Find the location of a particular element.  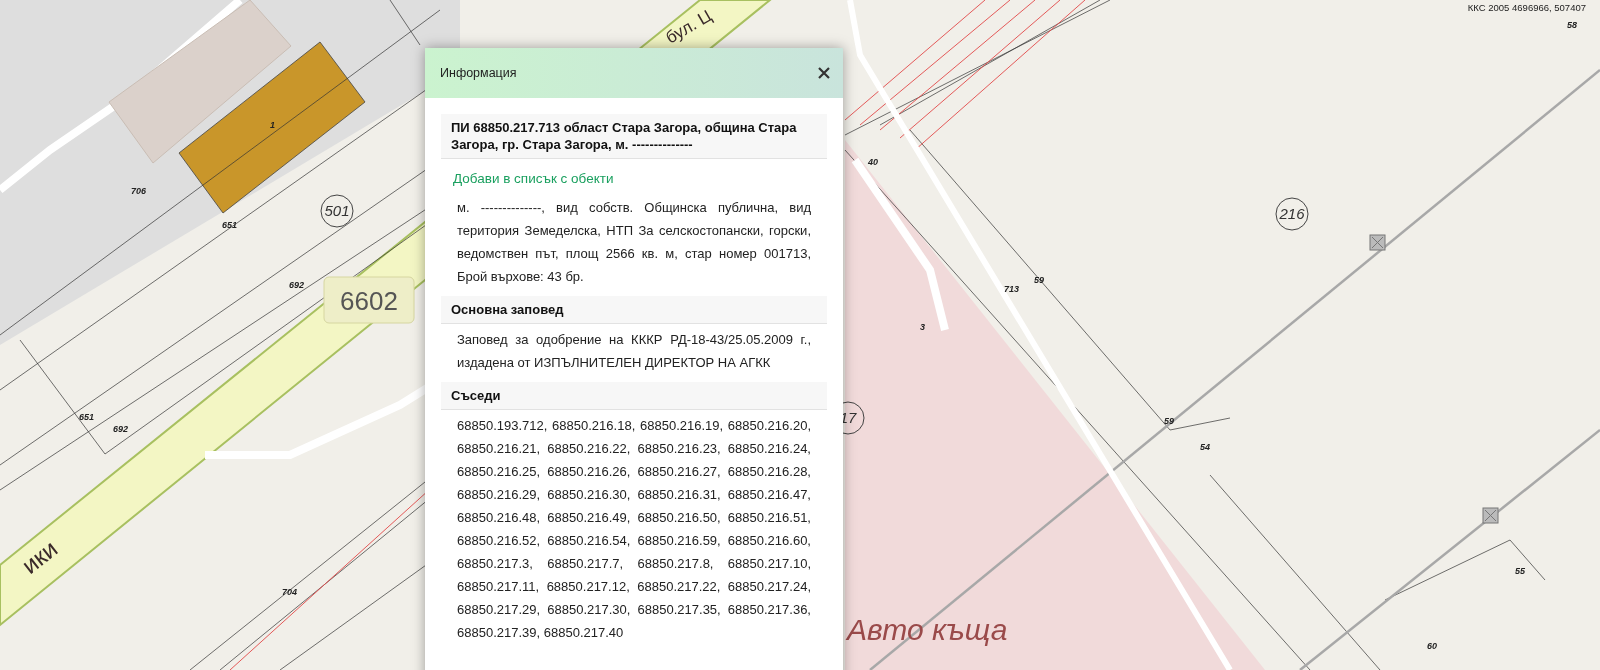

place-name: Авто къща is located at coordinates (927, 629).